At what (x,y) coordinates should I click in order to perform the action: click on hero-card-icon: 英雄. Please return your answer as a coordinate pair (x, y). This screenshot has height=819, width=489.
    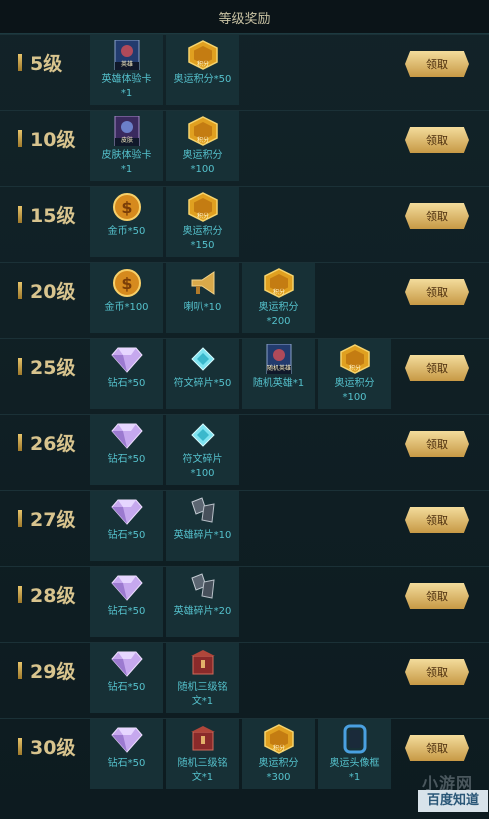
    Looking at the image, I should click on (127, 55).